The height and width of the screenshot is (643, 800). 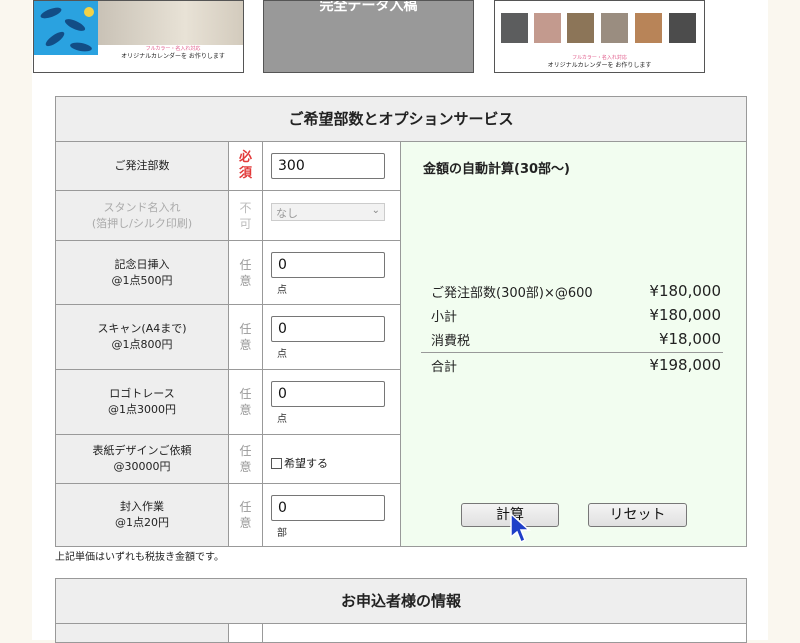 What do you see at coordinates (142, 466) in the screenshot?
I see `label-subtext: @30000円` at bounding box center [142, 466].